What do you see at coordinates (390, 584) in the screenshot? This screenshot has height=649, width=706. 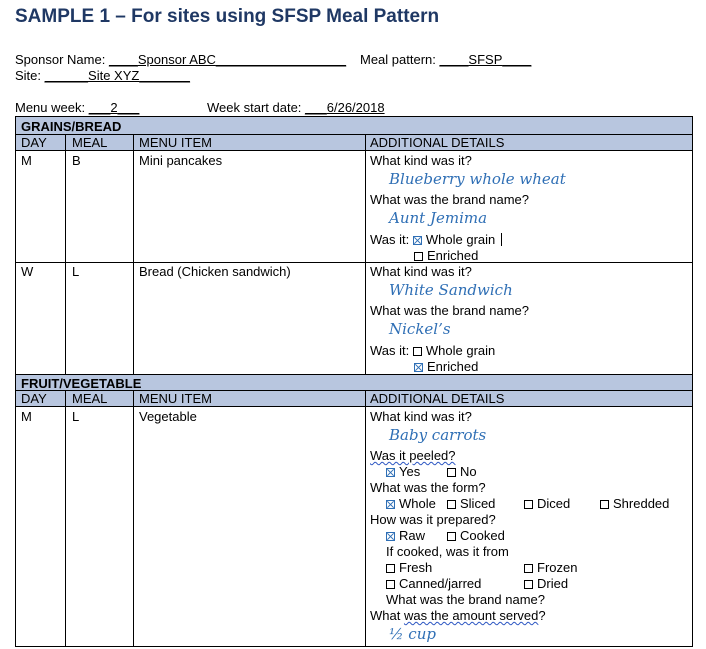 I see `from-canned-checkbox` at bounding box center [390, 584].